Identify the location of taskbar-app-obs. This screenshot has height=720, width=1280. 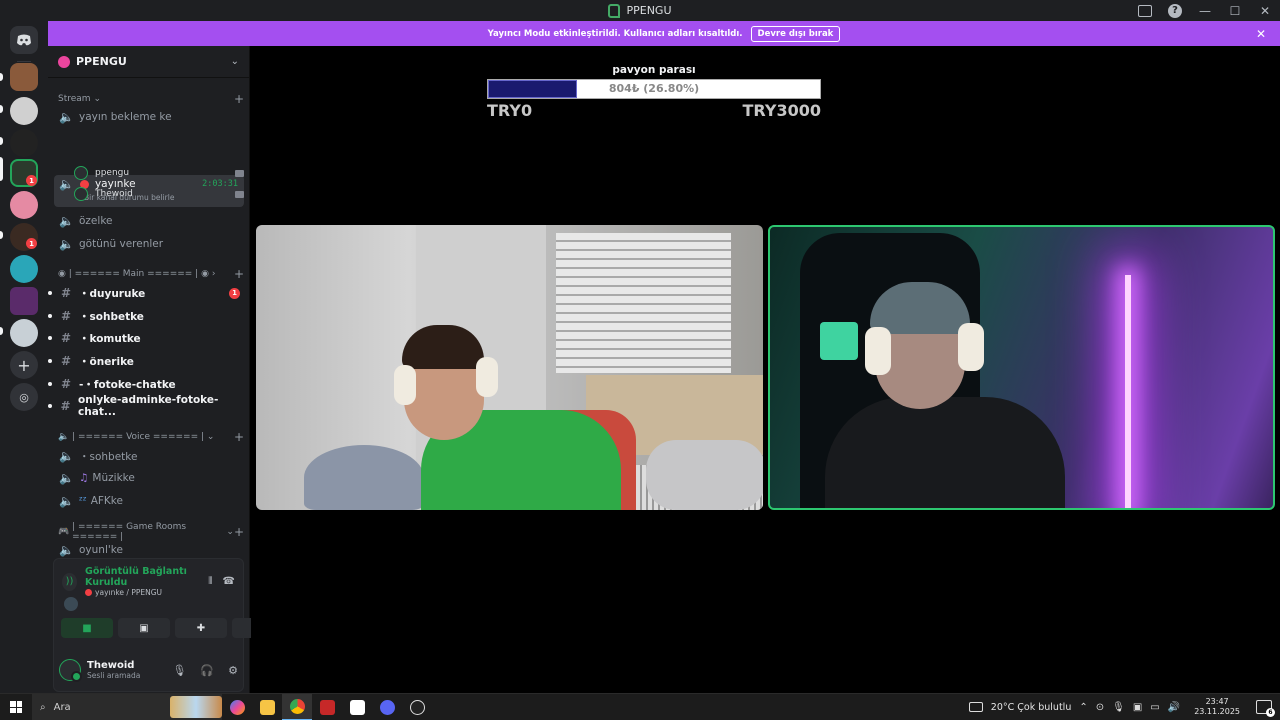
(417, 707).